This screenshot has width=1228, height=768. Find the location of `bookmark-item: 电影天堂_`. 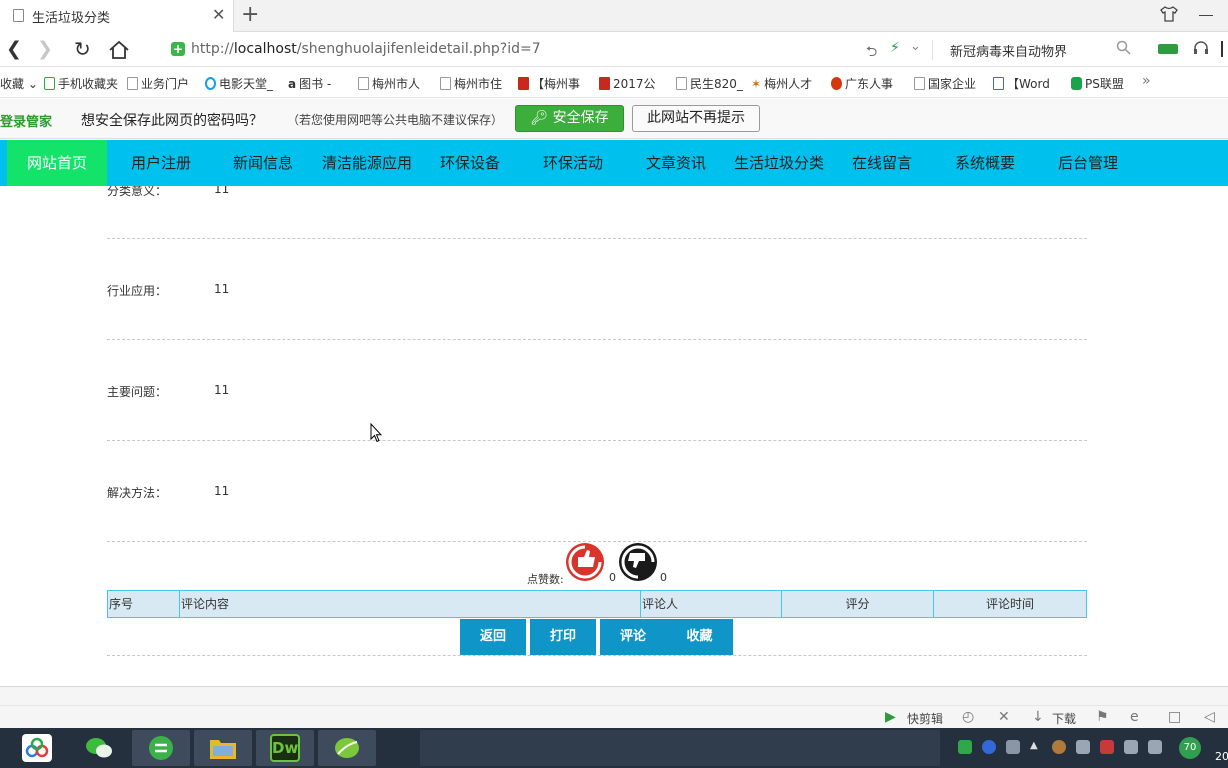

bookmark-item: 电影天堂_ is located at coordinates (239, 83).